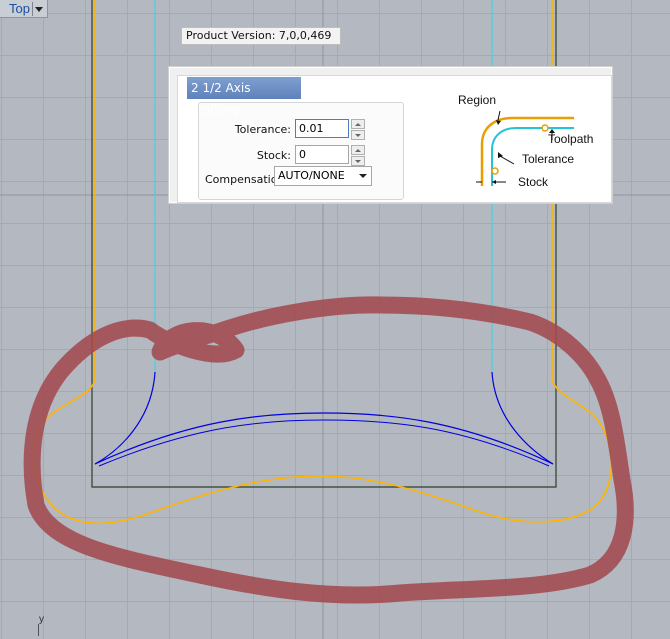 This screenshot has width=670, height=639. I want to click on dialog-title: 2 1/2 Axis Profiling, so click(244, 97).